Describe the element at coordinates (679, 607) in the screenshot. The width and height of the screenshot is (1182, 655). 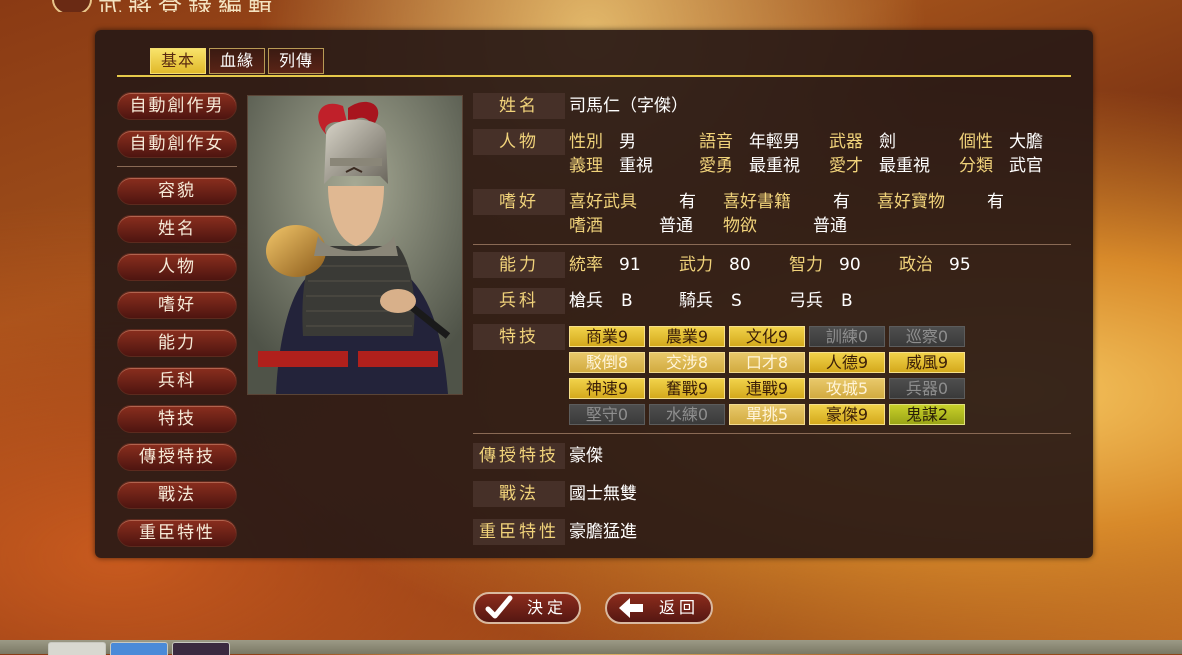
I see `back-label: 返回` at that location.